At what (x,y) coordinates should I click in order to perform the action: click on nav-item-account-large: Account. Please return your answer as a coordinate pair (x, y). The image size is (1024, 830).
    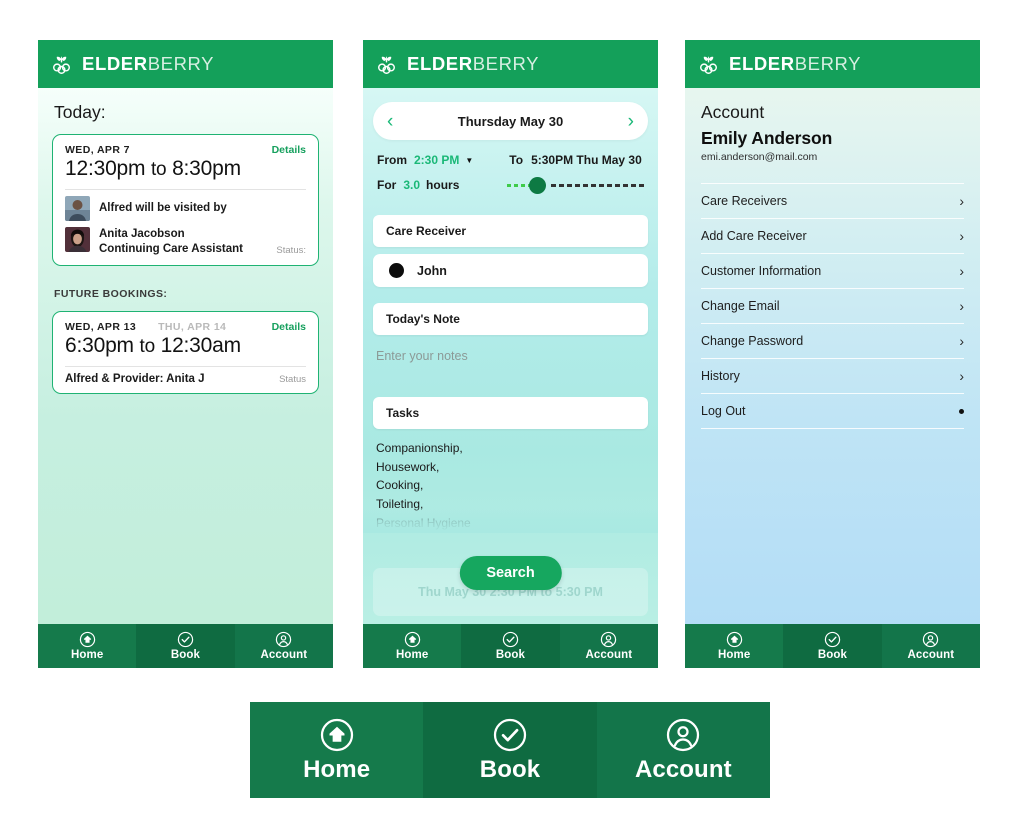
    Looking at the image, I should click on (683, 750).